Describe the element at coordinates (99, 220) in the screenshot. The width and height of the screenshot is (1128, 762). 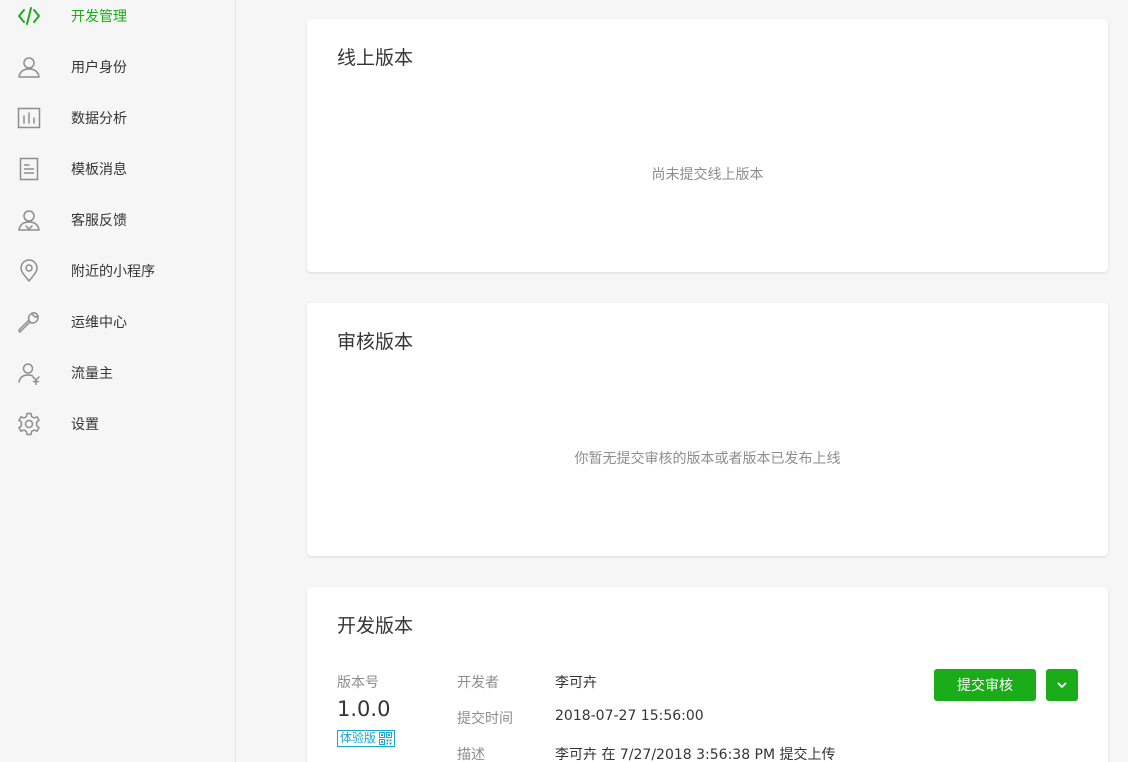
I see `sidebar-item-label: 客服反馈` at that location.